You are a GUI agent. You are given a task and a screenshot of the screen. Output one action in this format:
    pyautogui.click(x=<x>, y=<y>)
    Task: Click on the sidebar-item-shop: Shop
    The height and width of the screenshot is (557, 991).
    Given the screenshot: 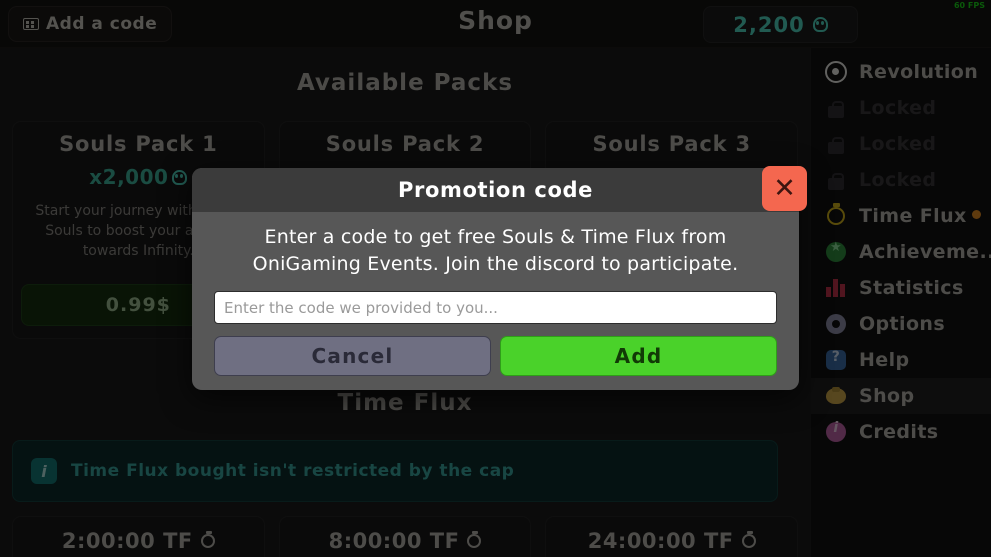 What is the action you would take?
    pyautogui.click(x=901, y=396)
    